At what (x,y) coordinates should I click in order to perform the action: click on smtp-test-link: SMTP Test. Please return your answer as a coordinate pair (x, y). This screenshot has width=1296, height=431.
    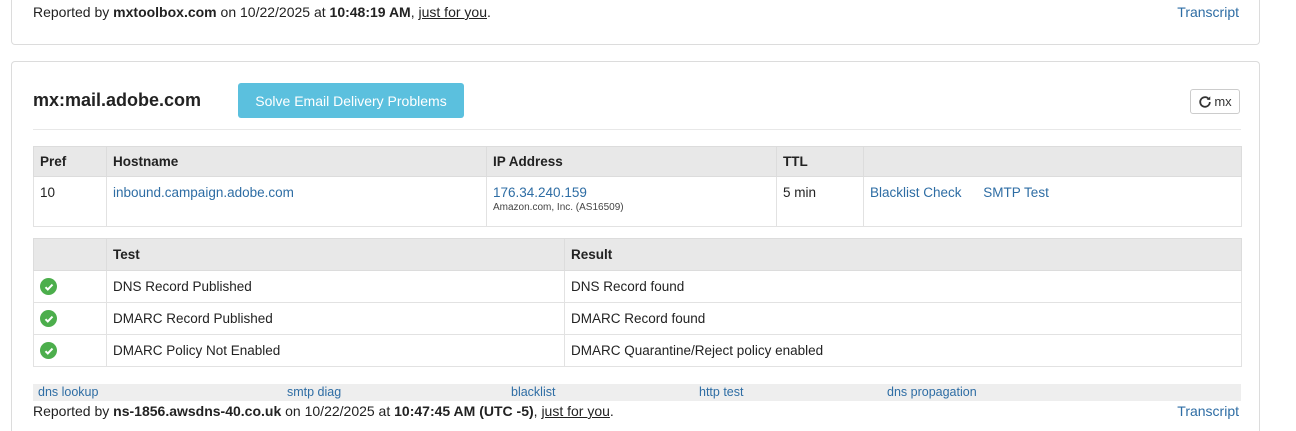
    Looking at the image, I should click on (1016, 192).